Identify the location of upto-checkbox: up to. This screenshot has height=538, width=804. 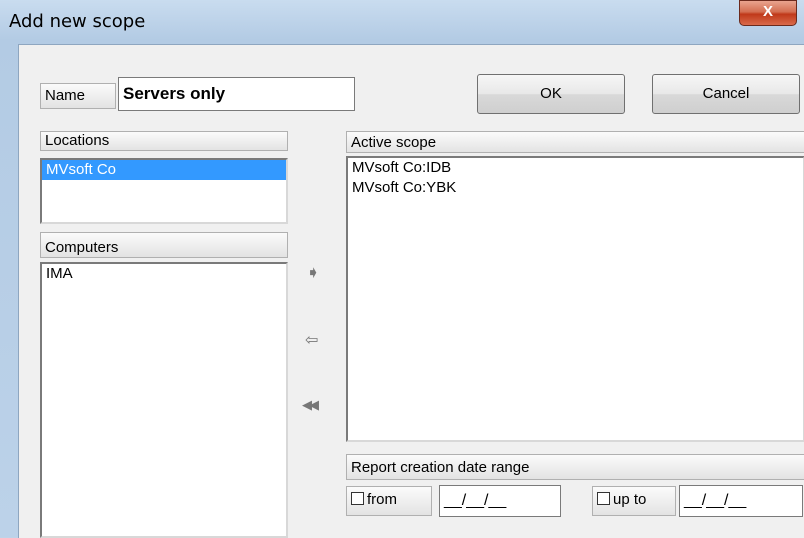
(634, 501).